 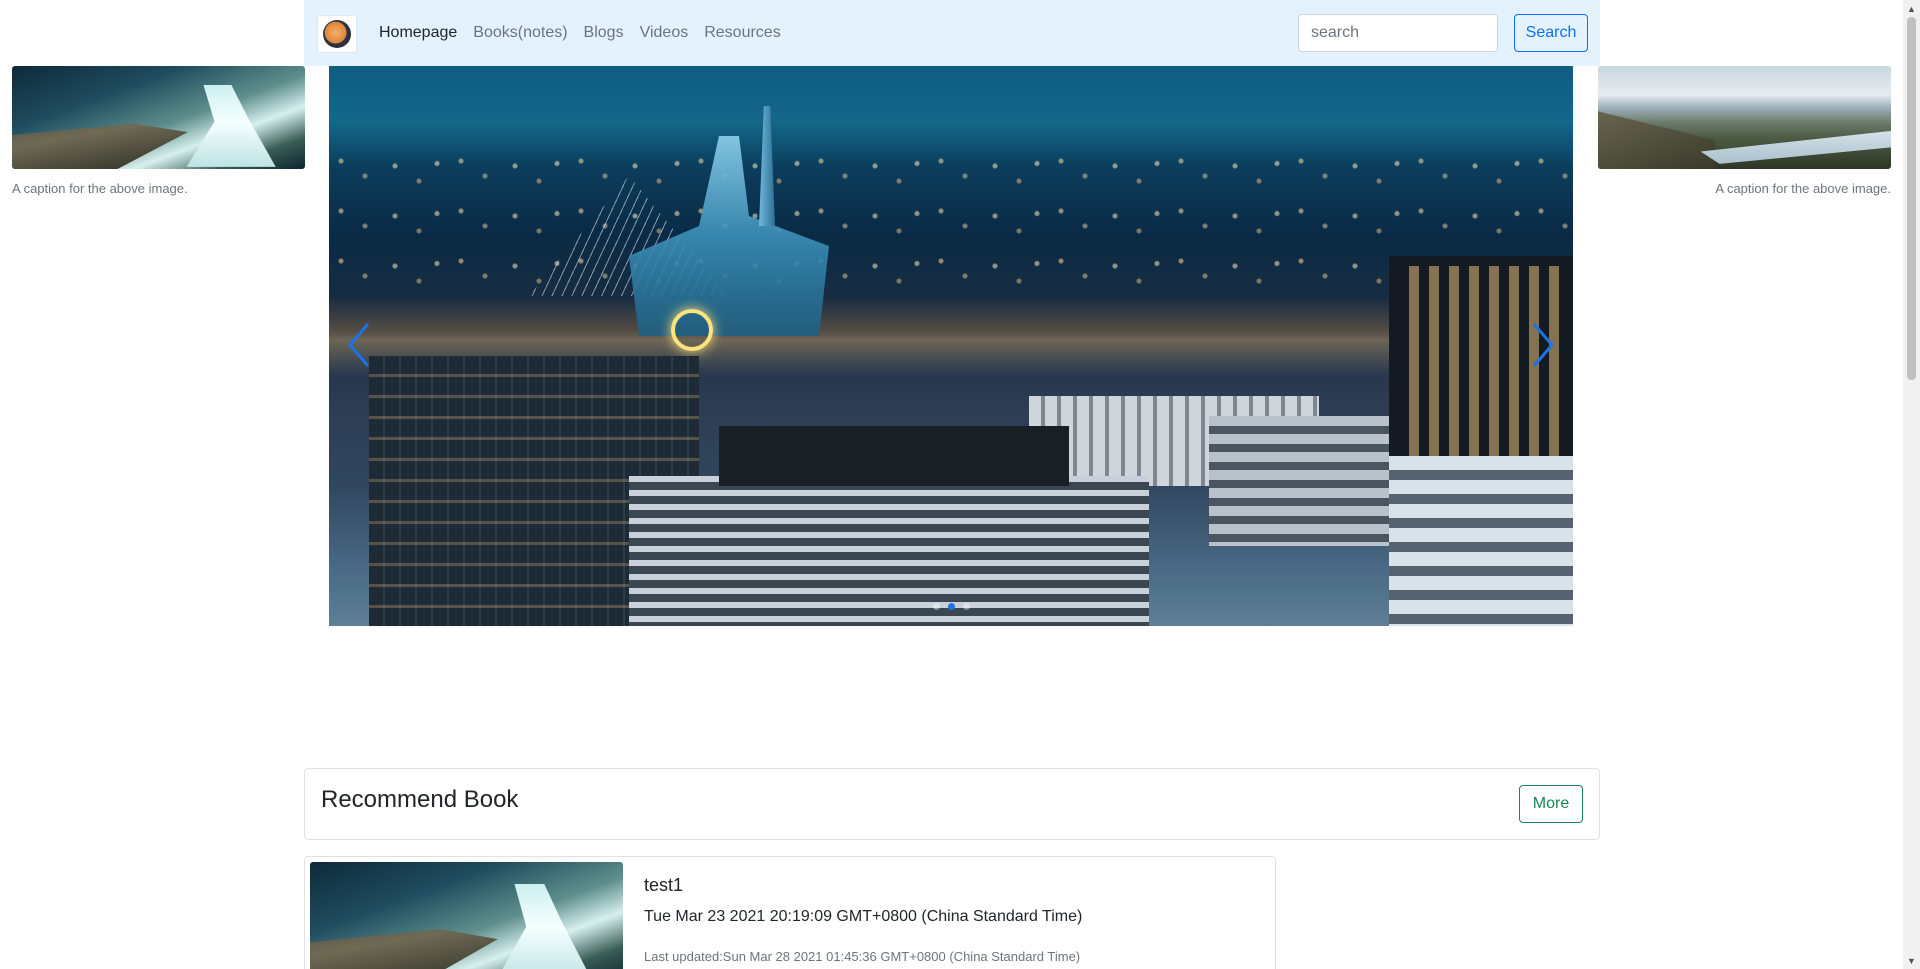 I want to click on left-side-figure: A caption for the above image., so click(x=158, y=131).